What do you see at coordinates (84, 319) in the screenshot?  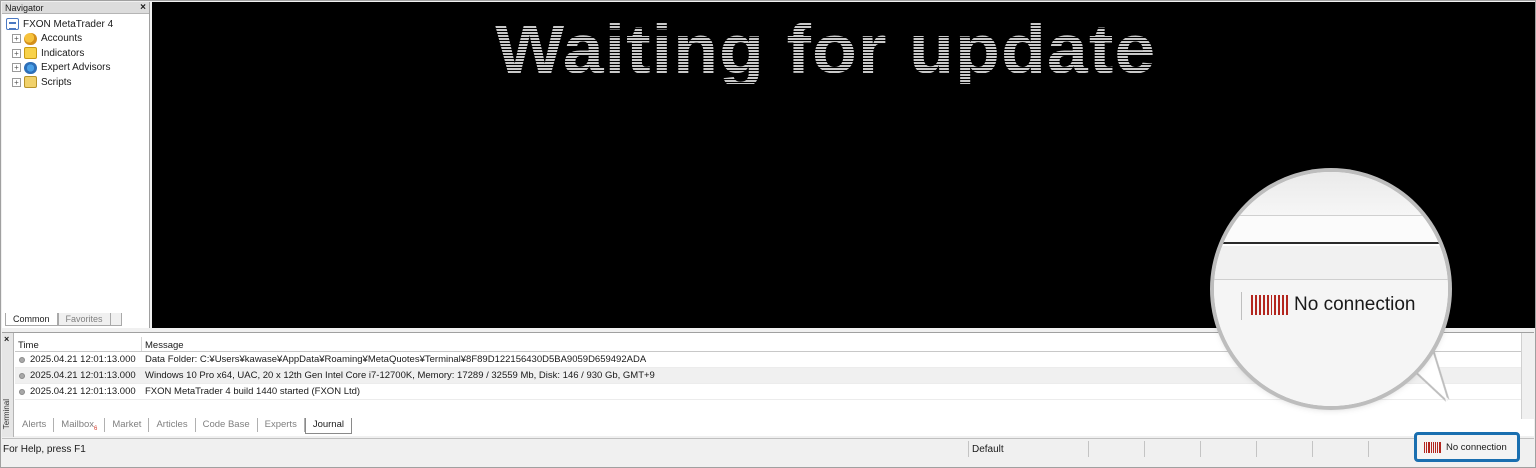 I see `tab-favorites: Favorites` at bounding box center [84, 319].